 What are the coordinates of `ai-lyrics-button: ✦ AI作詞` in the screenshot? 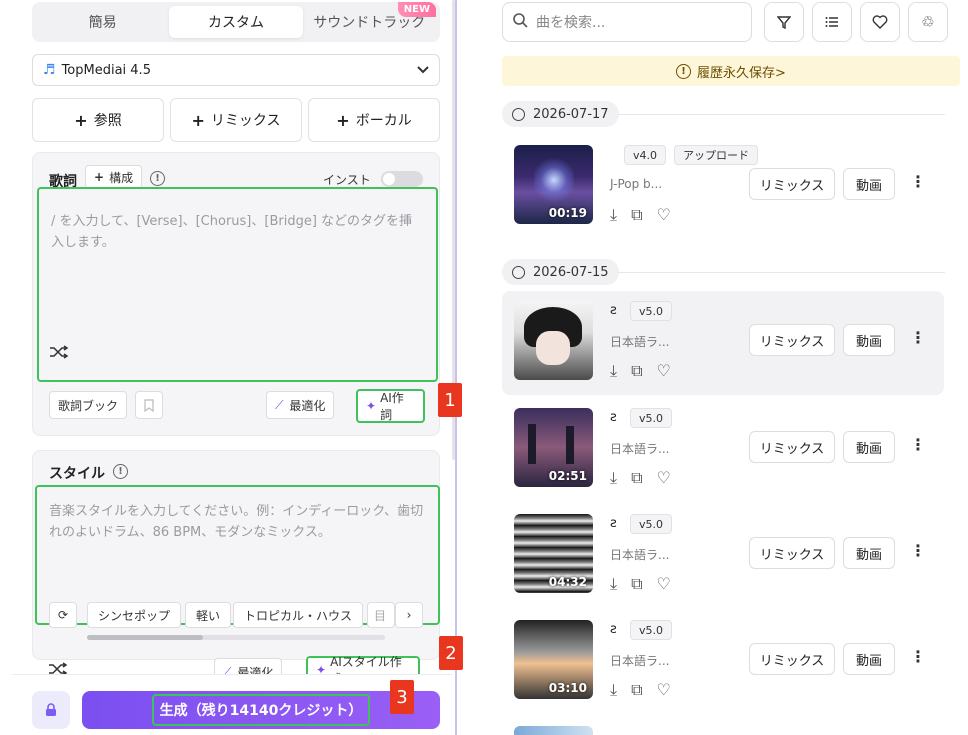 It's located at (390, 406).